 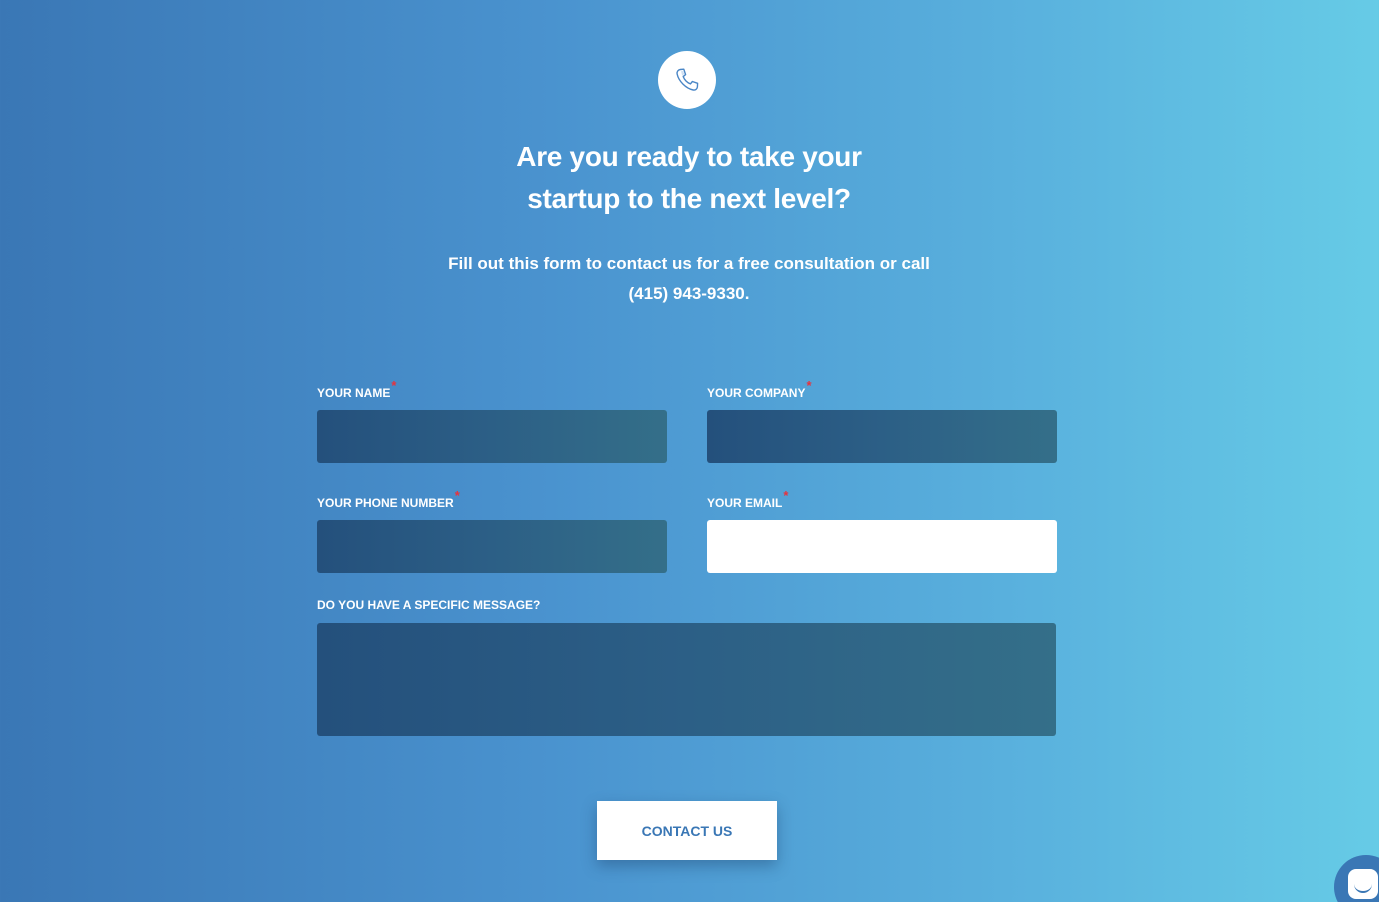 I want to click on phone-icon, so click(x=687, y=79).